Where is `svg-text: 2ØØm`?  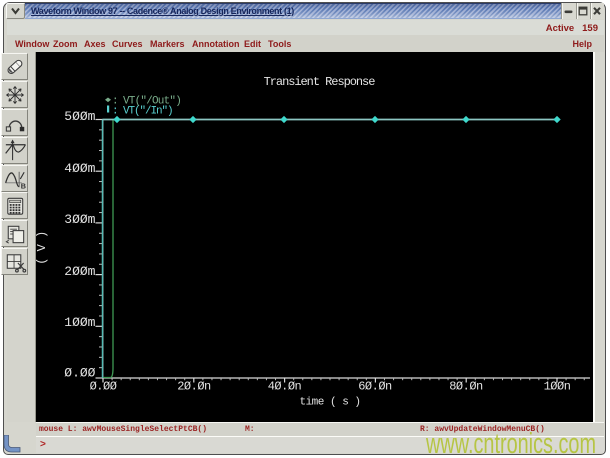 svg-text: 2ØØm is located at coordinates (79, 271).